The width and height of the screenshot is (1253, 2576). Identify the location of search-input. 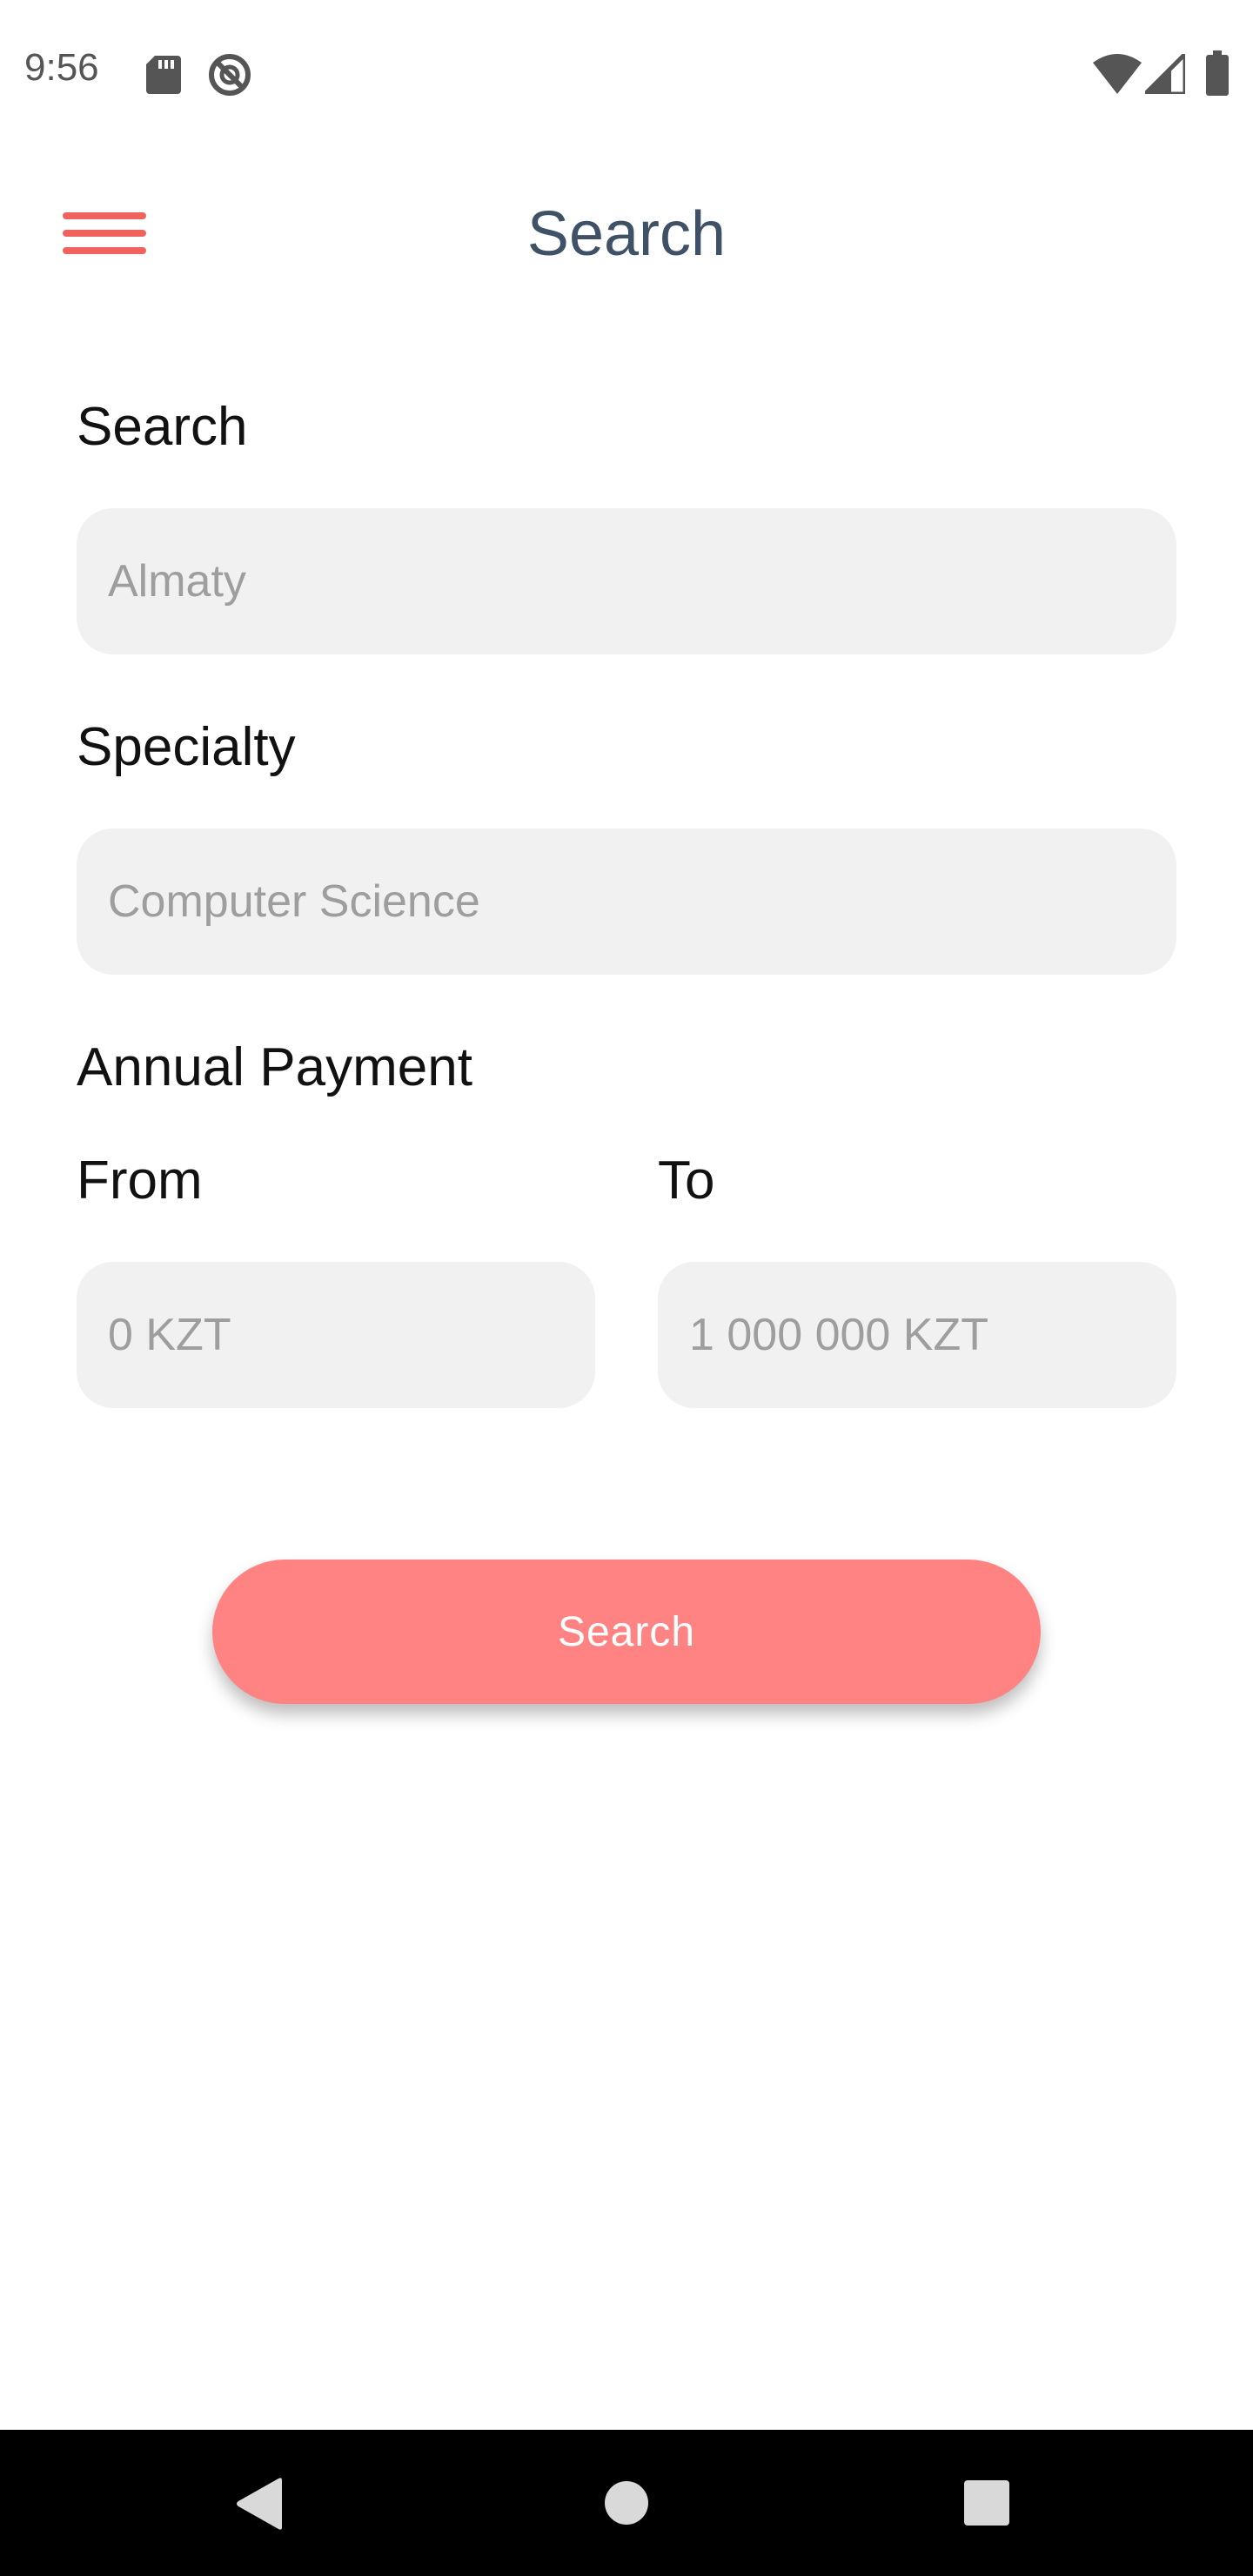
(626, 581).